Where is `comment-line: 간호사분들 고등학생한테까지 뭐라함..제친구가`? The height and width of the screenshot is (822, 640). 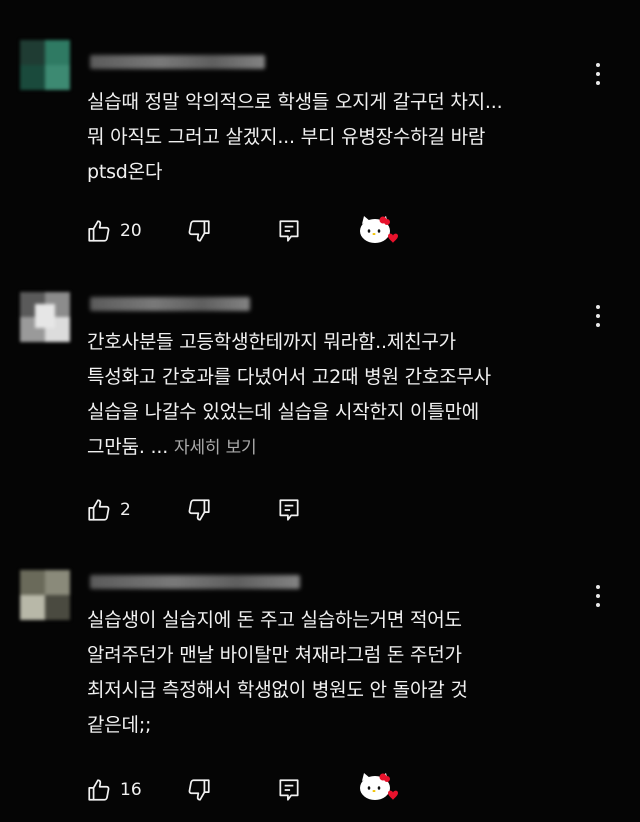 comment-line: 간호사분들 고등학생한테까지 뭐라함..제친구가 is located at coordinates (271, 342).